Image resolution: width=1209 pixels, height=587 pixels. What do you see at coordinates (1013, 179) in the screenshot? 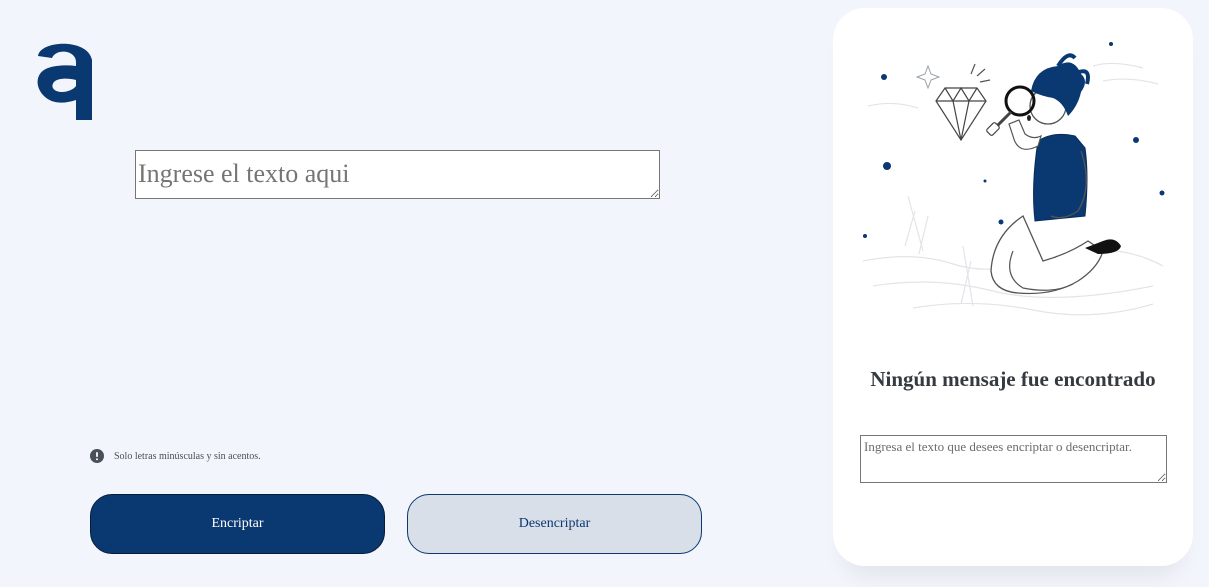
I see `boy-with-magnifying-glass-illustration` at bounding box center [1013, 179].